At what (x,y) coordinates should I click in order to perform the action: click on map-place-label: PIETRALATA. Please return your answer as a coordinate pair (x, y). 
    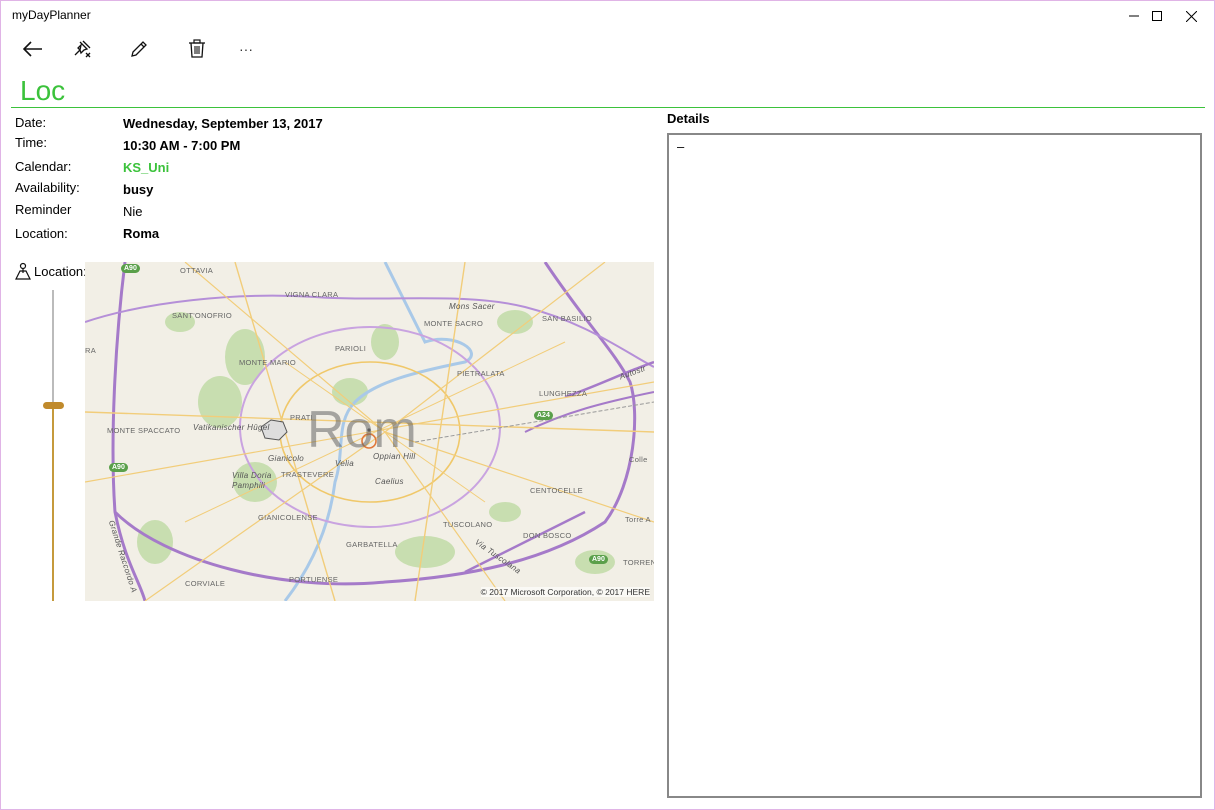
    Looking at the image, I should click on (481, 373).